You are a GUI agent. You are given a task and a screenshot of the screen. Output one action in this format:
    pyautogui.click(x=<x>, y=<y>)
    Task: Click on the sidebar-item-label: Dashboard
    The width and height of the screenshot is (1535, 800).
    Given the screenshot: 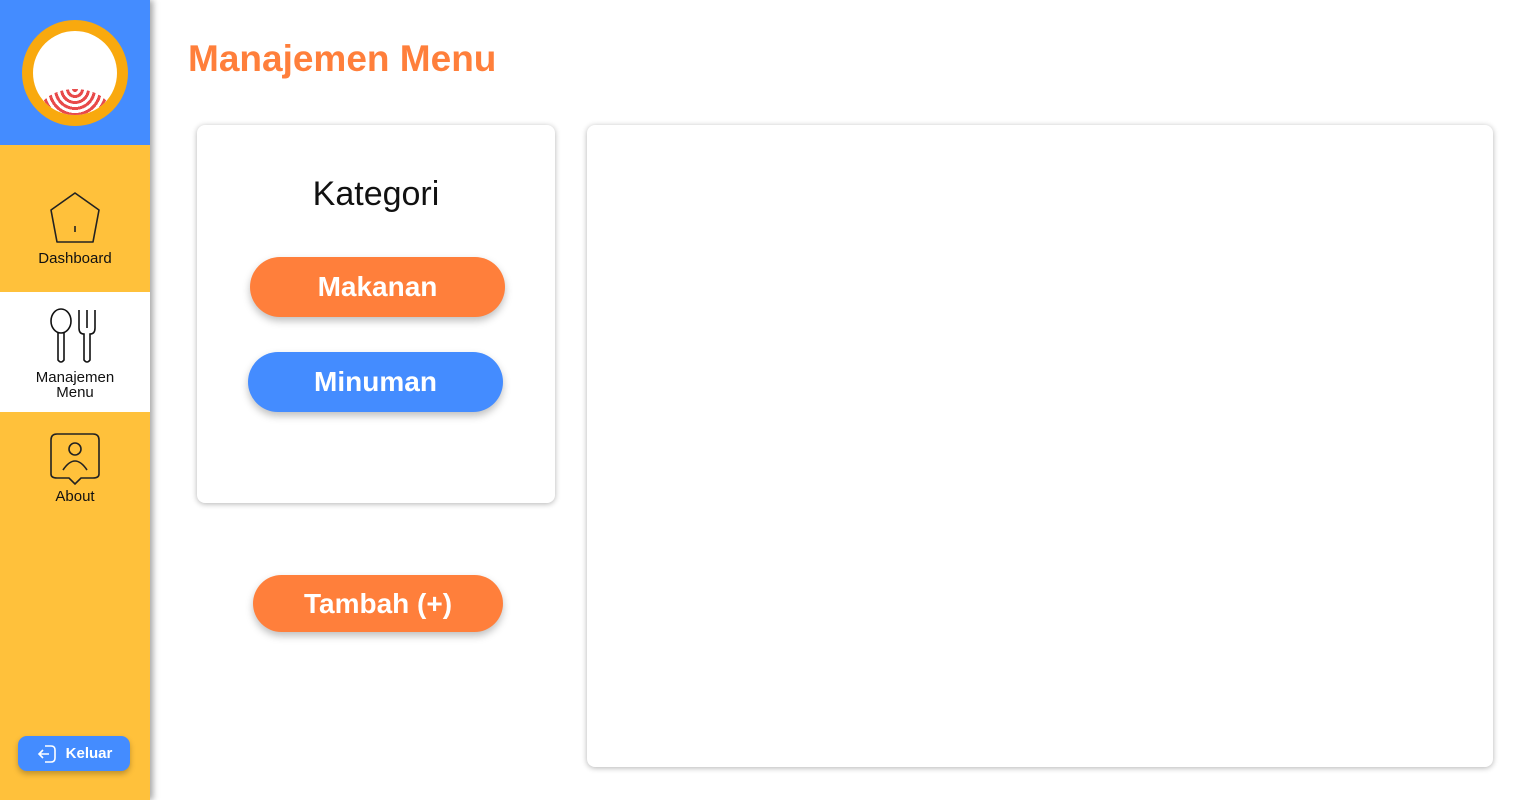 What is the action you would take?
    pyautogui.click(x=75, y=258)
    